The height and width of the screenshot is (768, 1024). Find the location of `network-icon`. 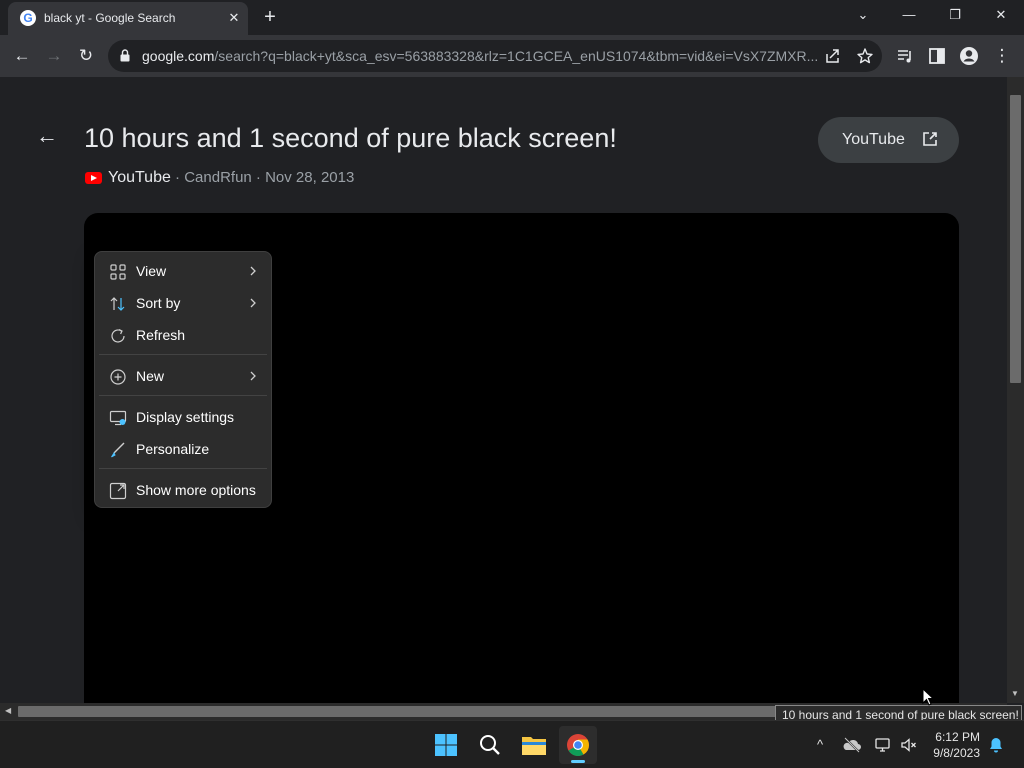

network-icon is located at coordinates (883, 745).